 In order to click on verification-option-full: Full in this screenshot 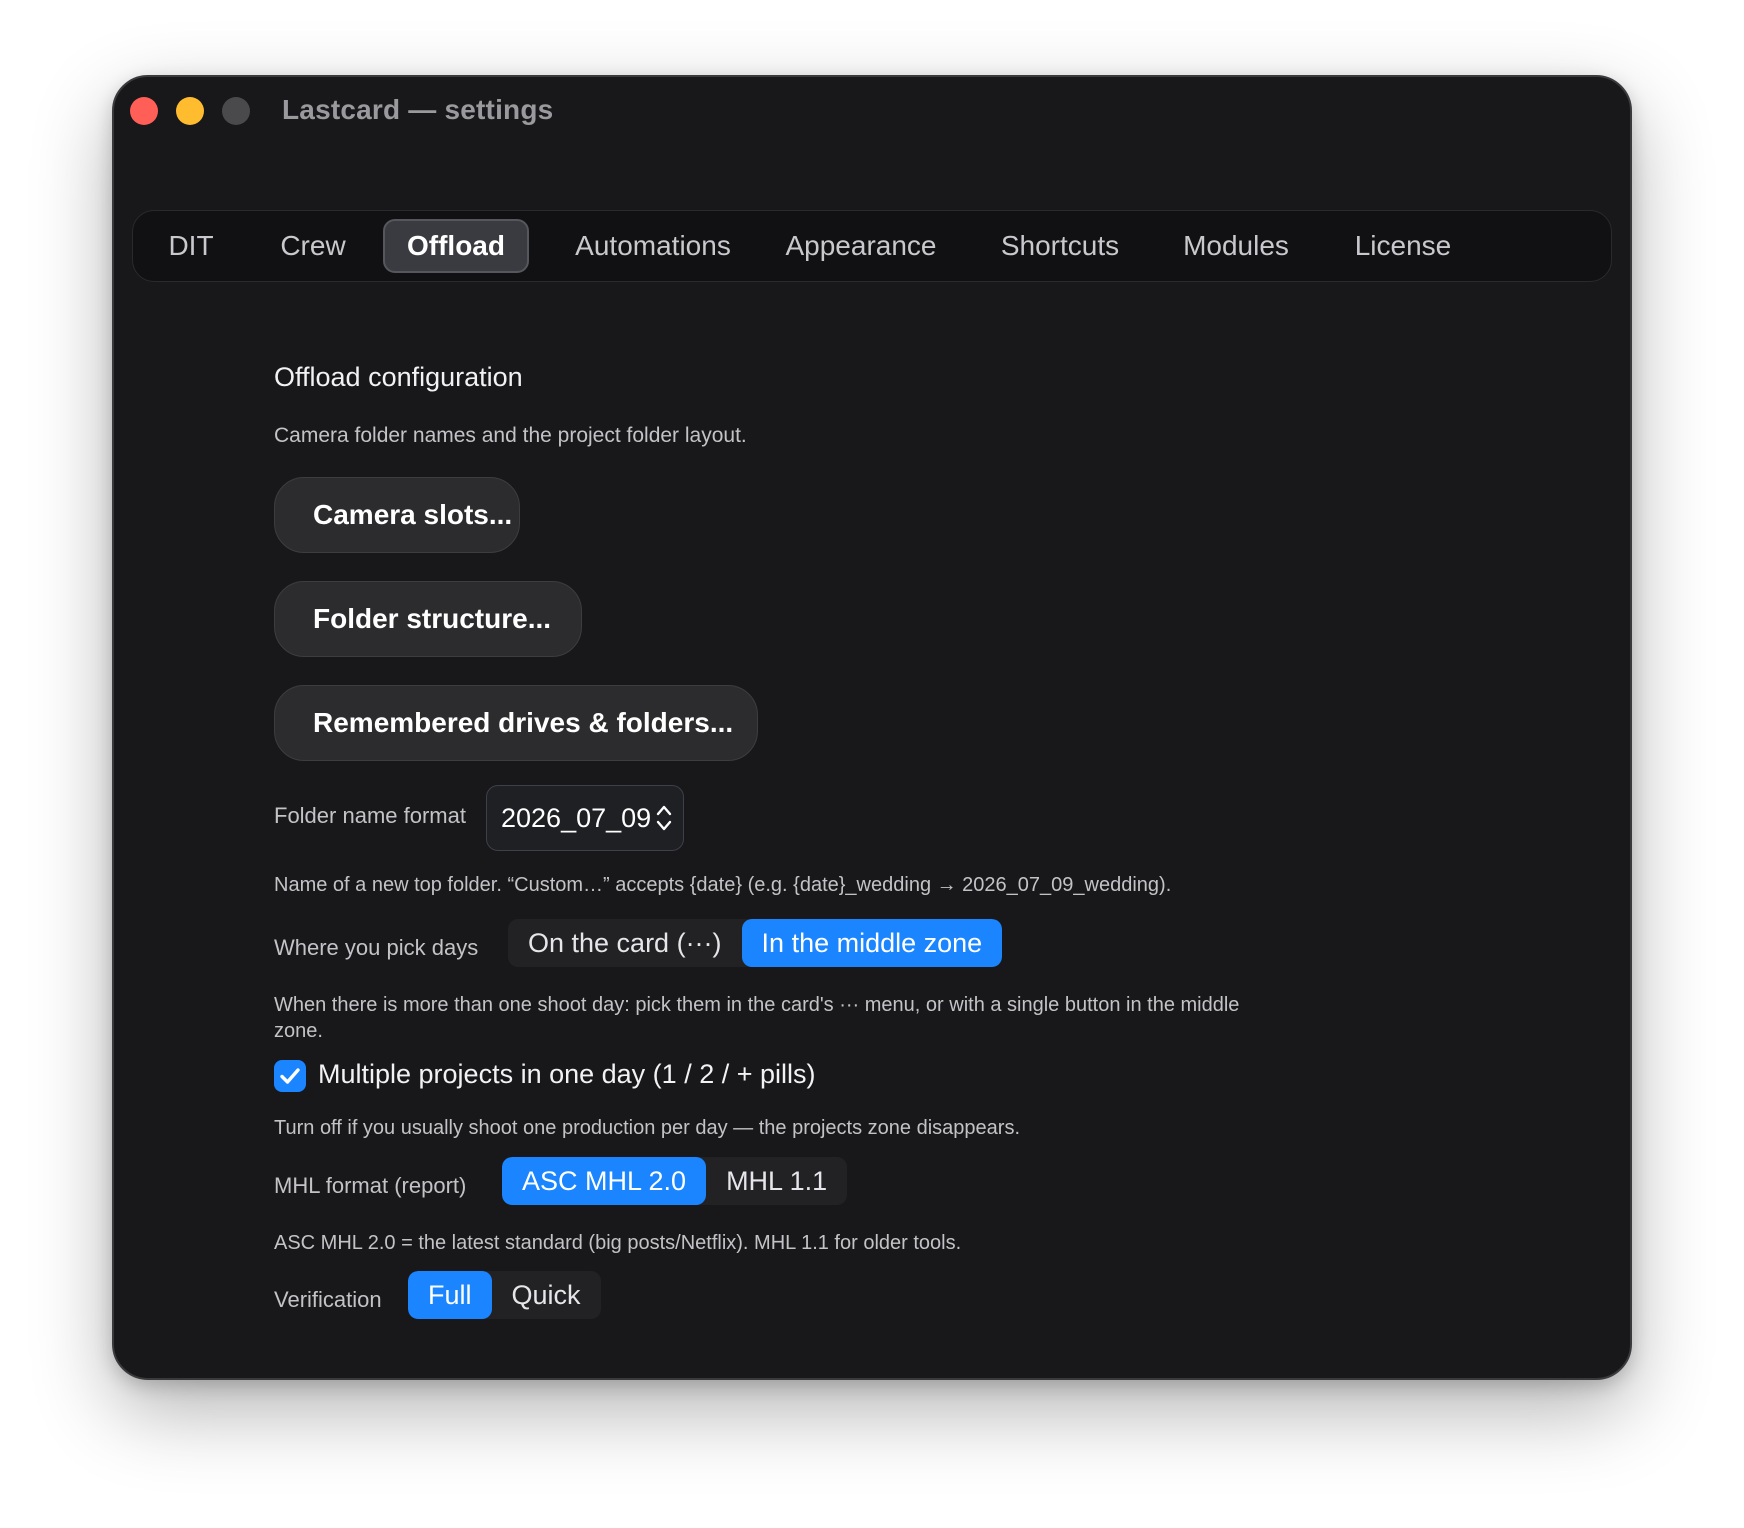, I will do `click(450, 1295)`.